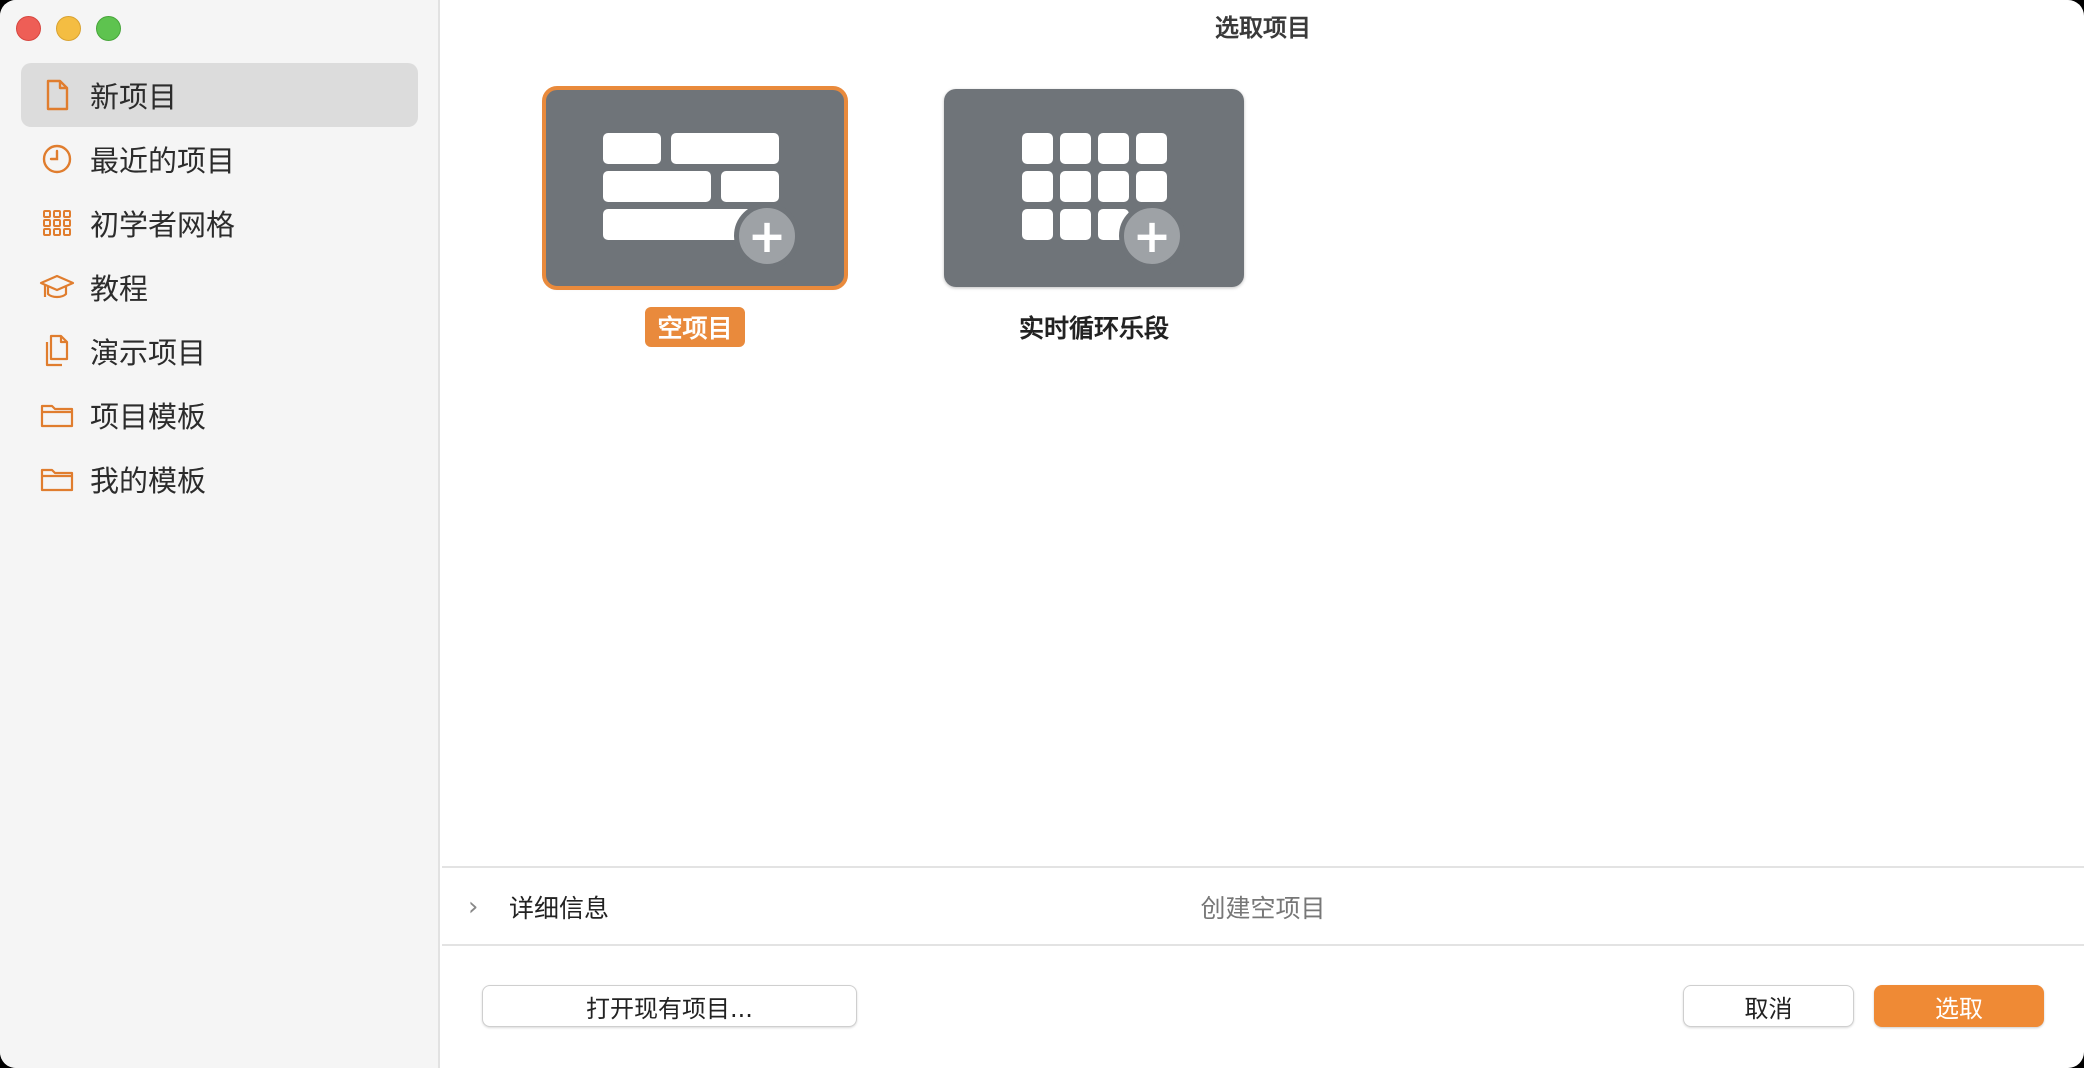 This screenshot has width=2084, height=1068. What do you see at coordinates (57, 223) in the screenshot?
I see `grid-icon` at bounding box center [57, 223].